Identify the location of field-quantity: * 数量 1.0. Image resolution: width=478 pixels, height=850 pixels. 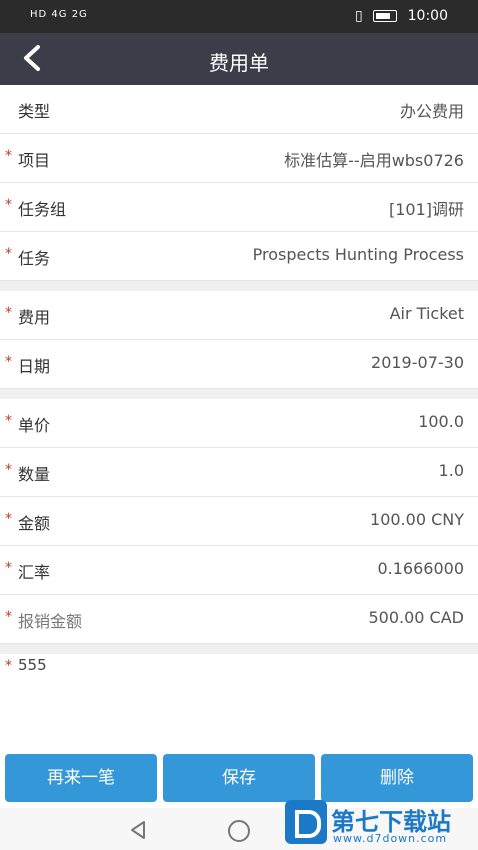
(239, 472).